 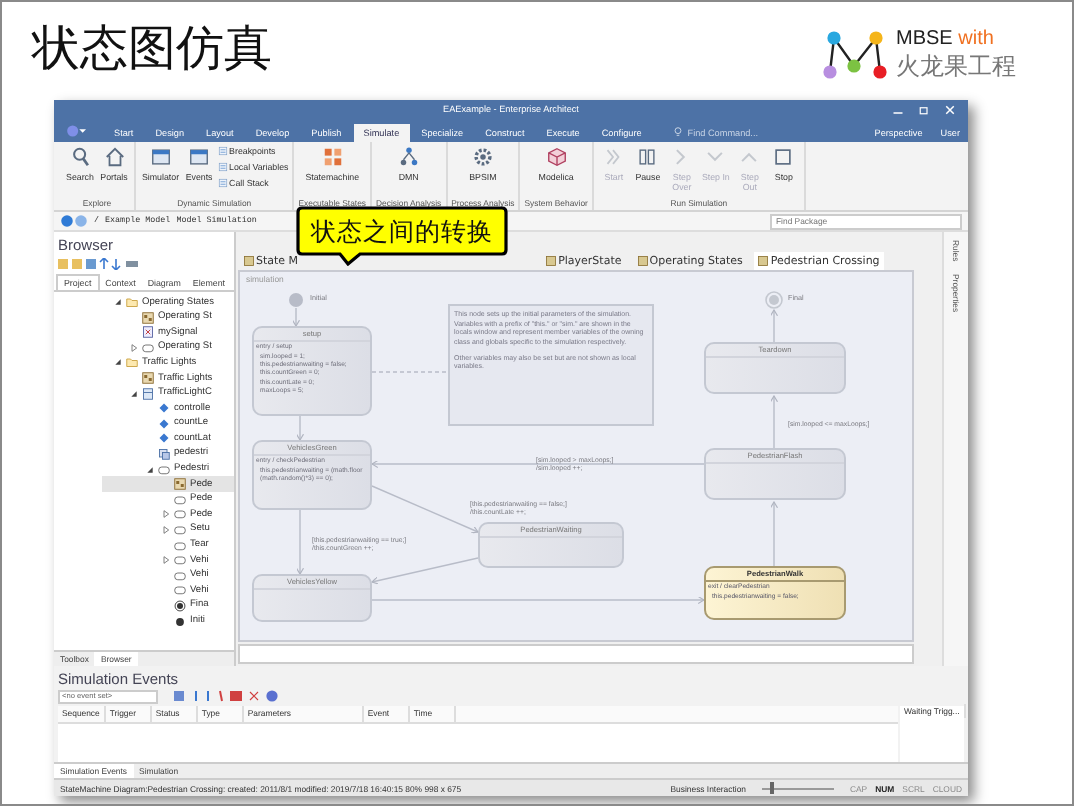 What do you see at coordinates (856, 54) in the screenshot?
I see `logo-icon` at bounding box center [856, 54].